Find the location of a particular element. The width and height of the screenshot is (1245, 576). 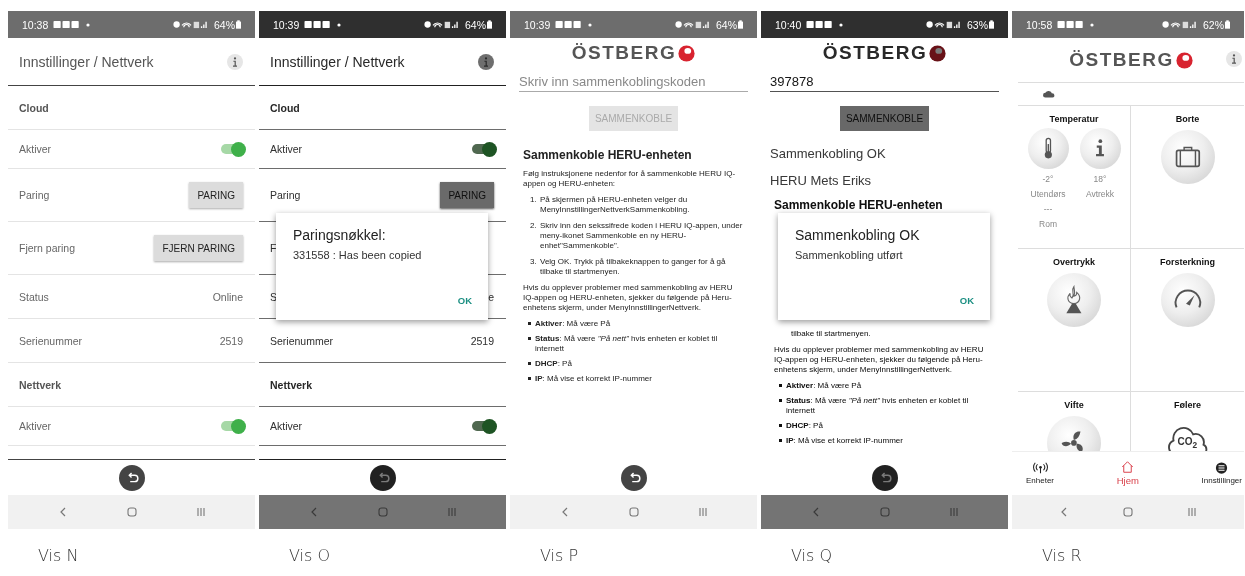

tab: Enheter is located at coordinates (1040, 473).